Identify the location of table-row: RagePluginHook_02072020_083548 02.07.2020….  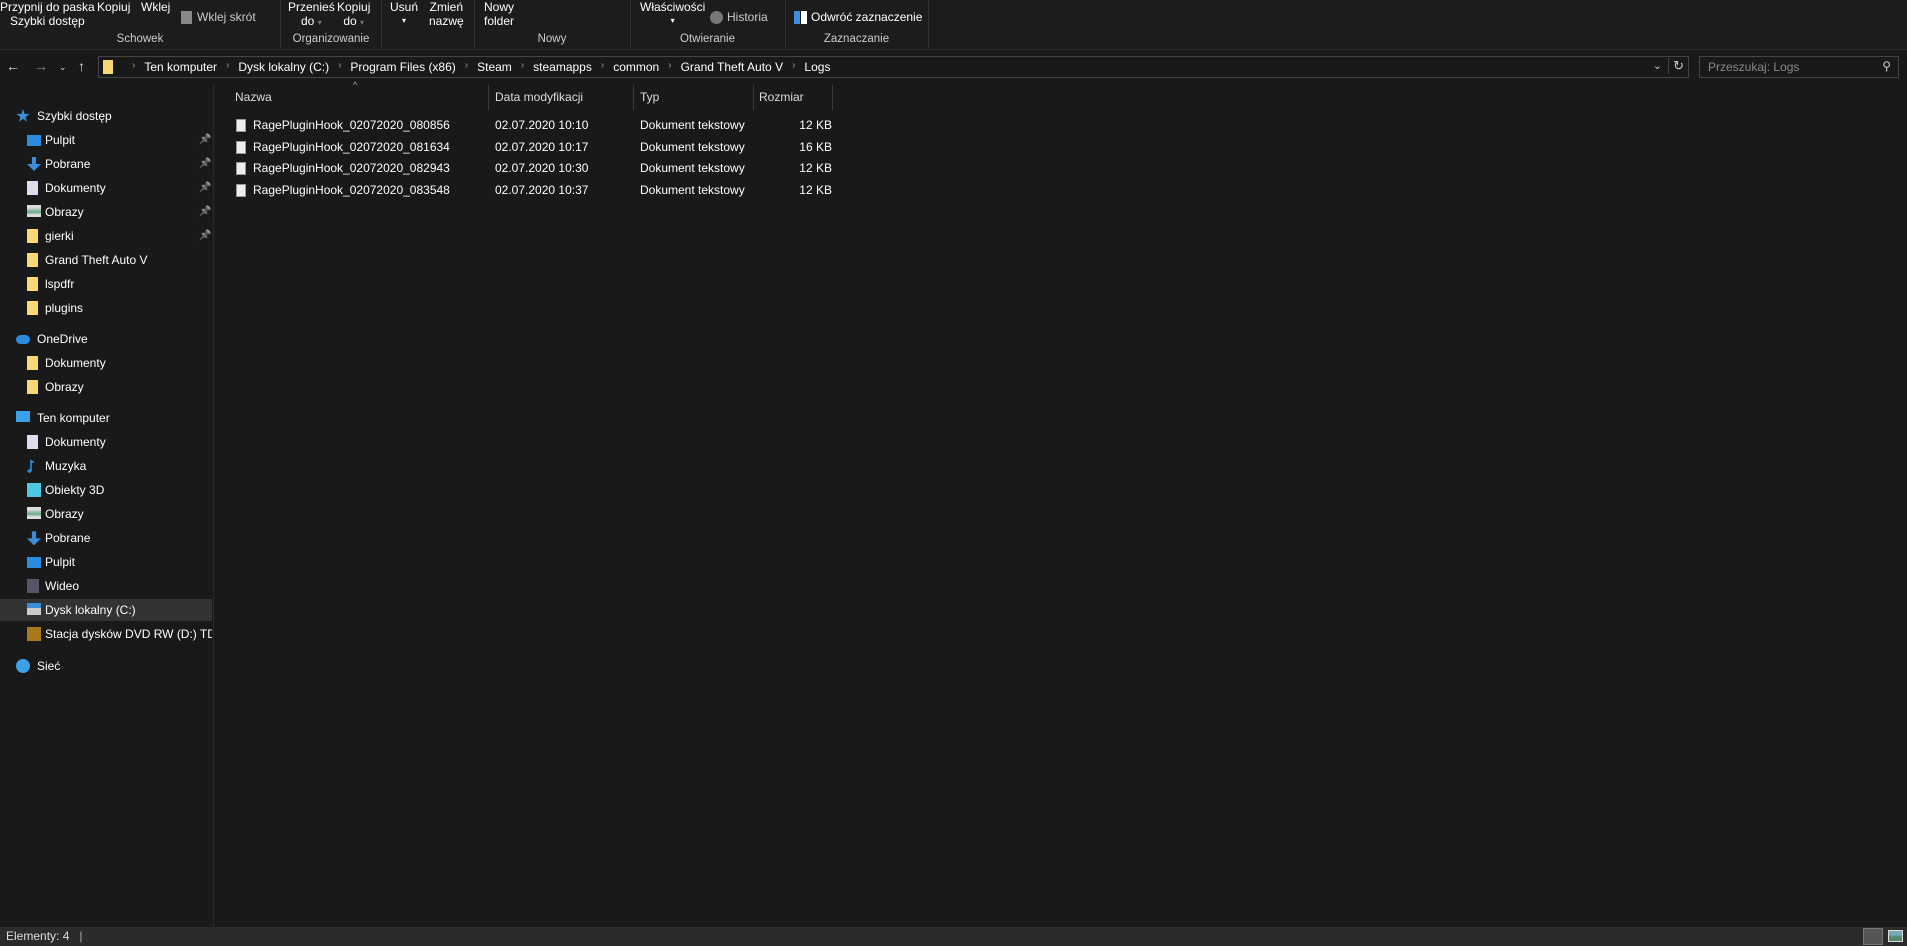
(640, 190).